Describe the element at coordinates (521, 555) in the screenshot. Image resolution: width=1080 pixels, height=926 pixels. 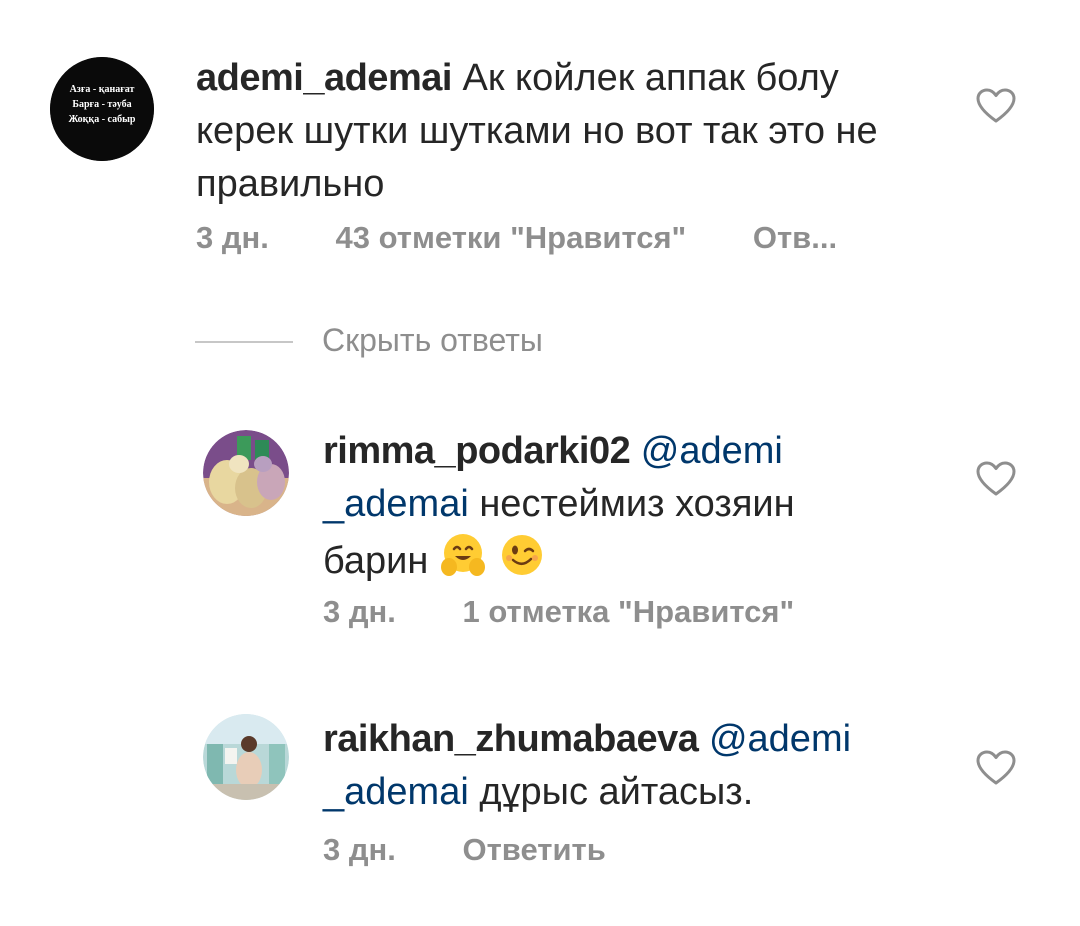
I see `winking-face-emoji` at that location.